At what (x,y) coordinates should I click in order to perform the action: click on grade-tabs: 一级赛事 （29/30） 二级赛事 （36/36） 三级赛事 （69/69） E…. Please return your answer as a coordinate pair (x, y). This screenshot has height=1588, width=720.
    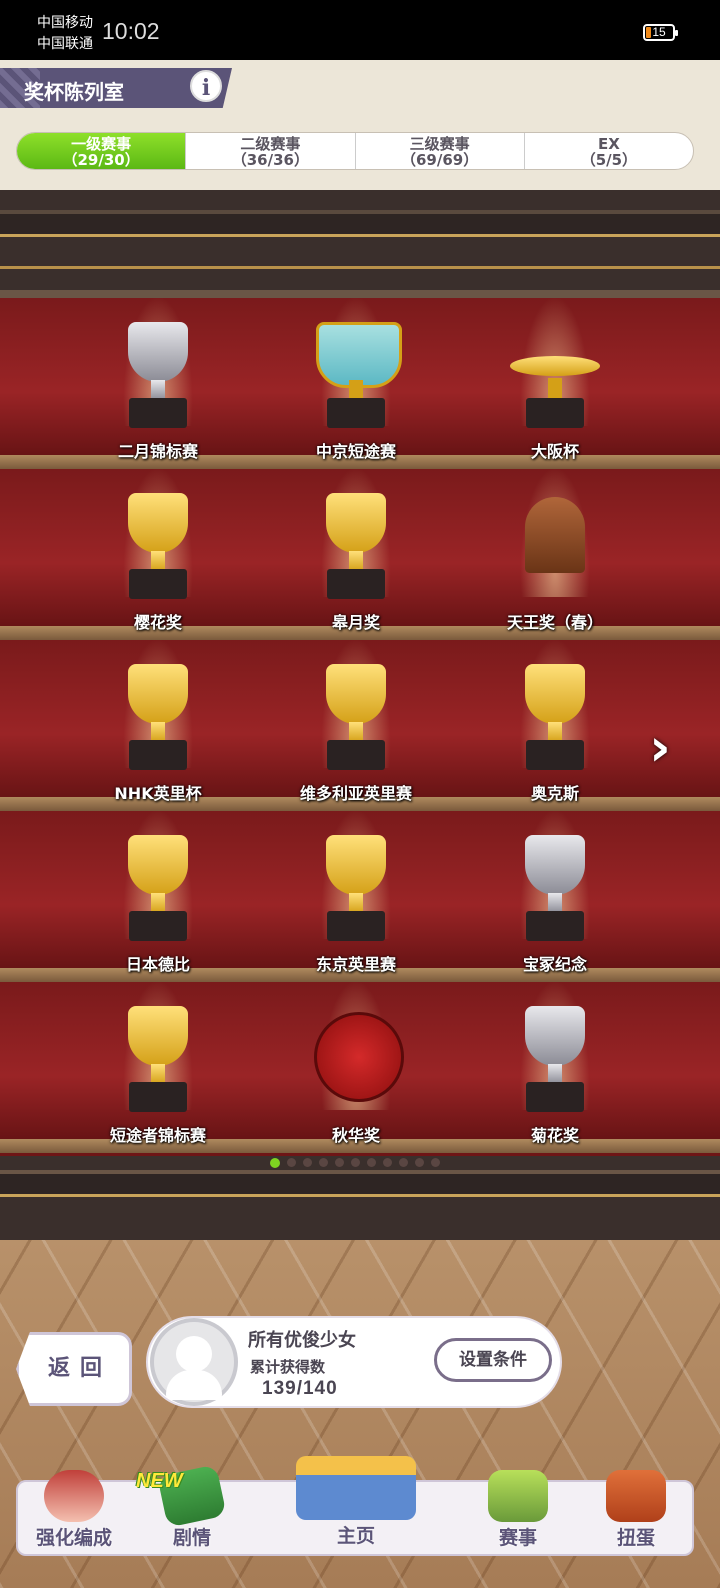
    Looking at the image, I should click on (355, 151).